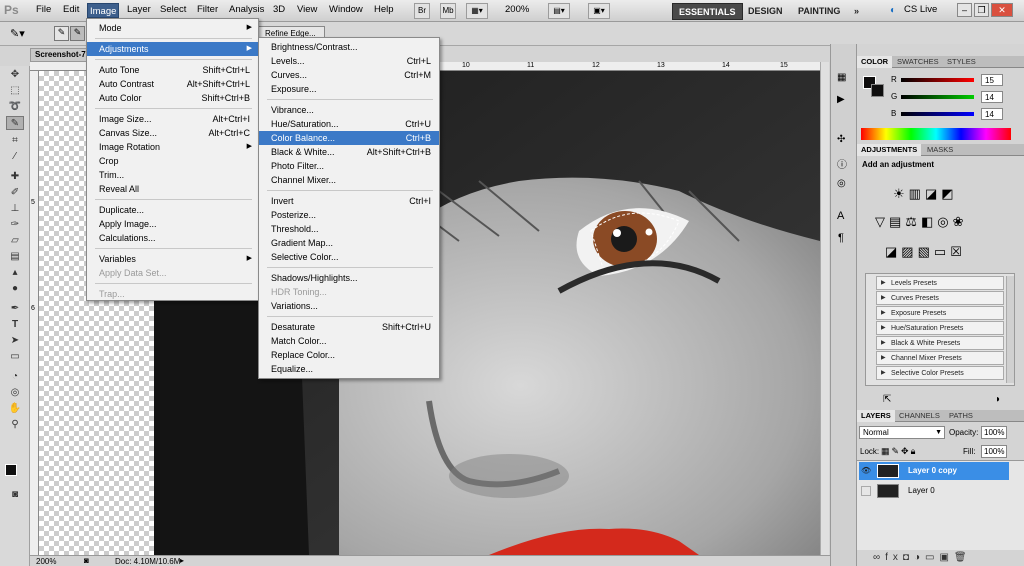  I want to click on menu-help: Help, so click(384, 9).